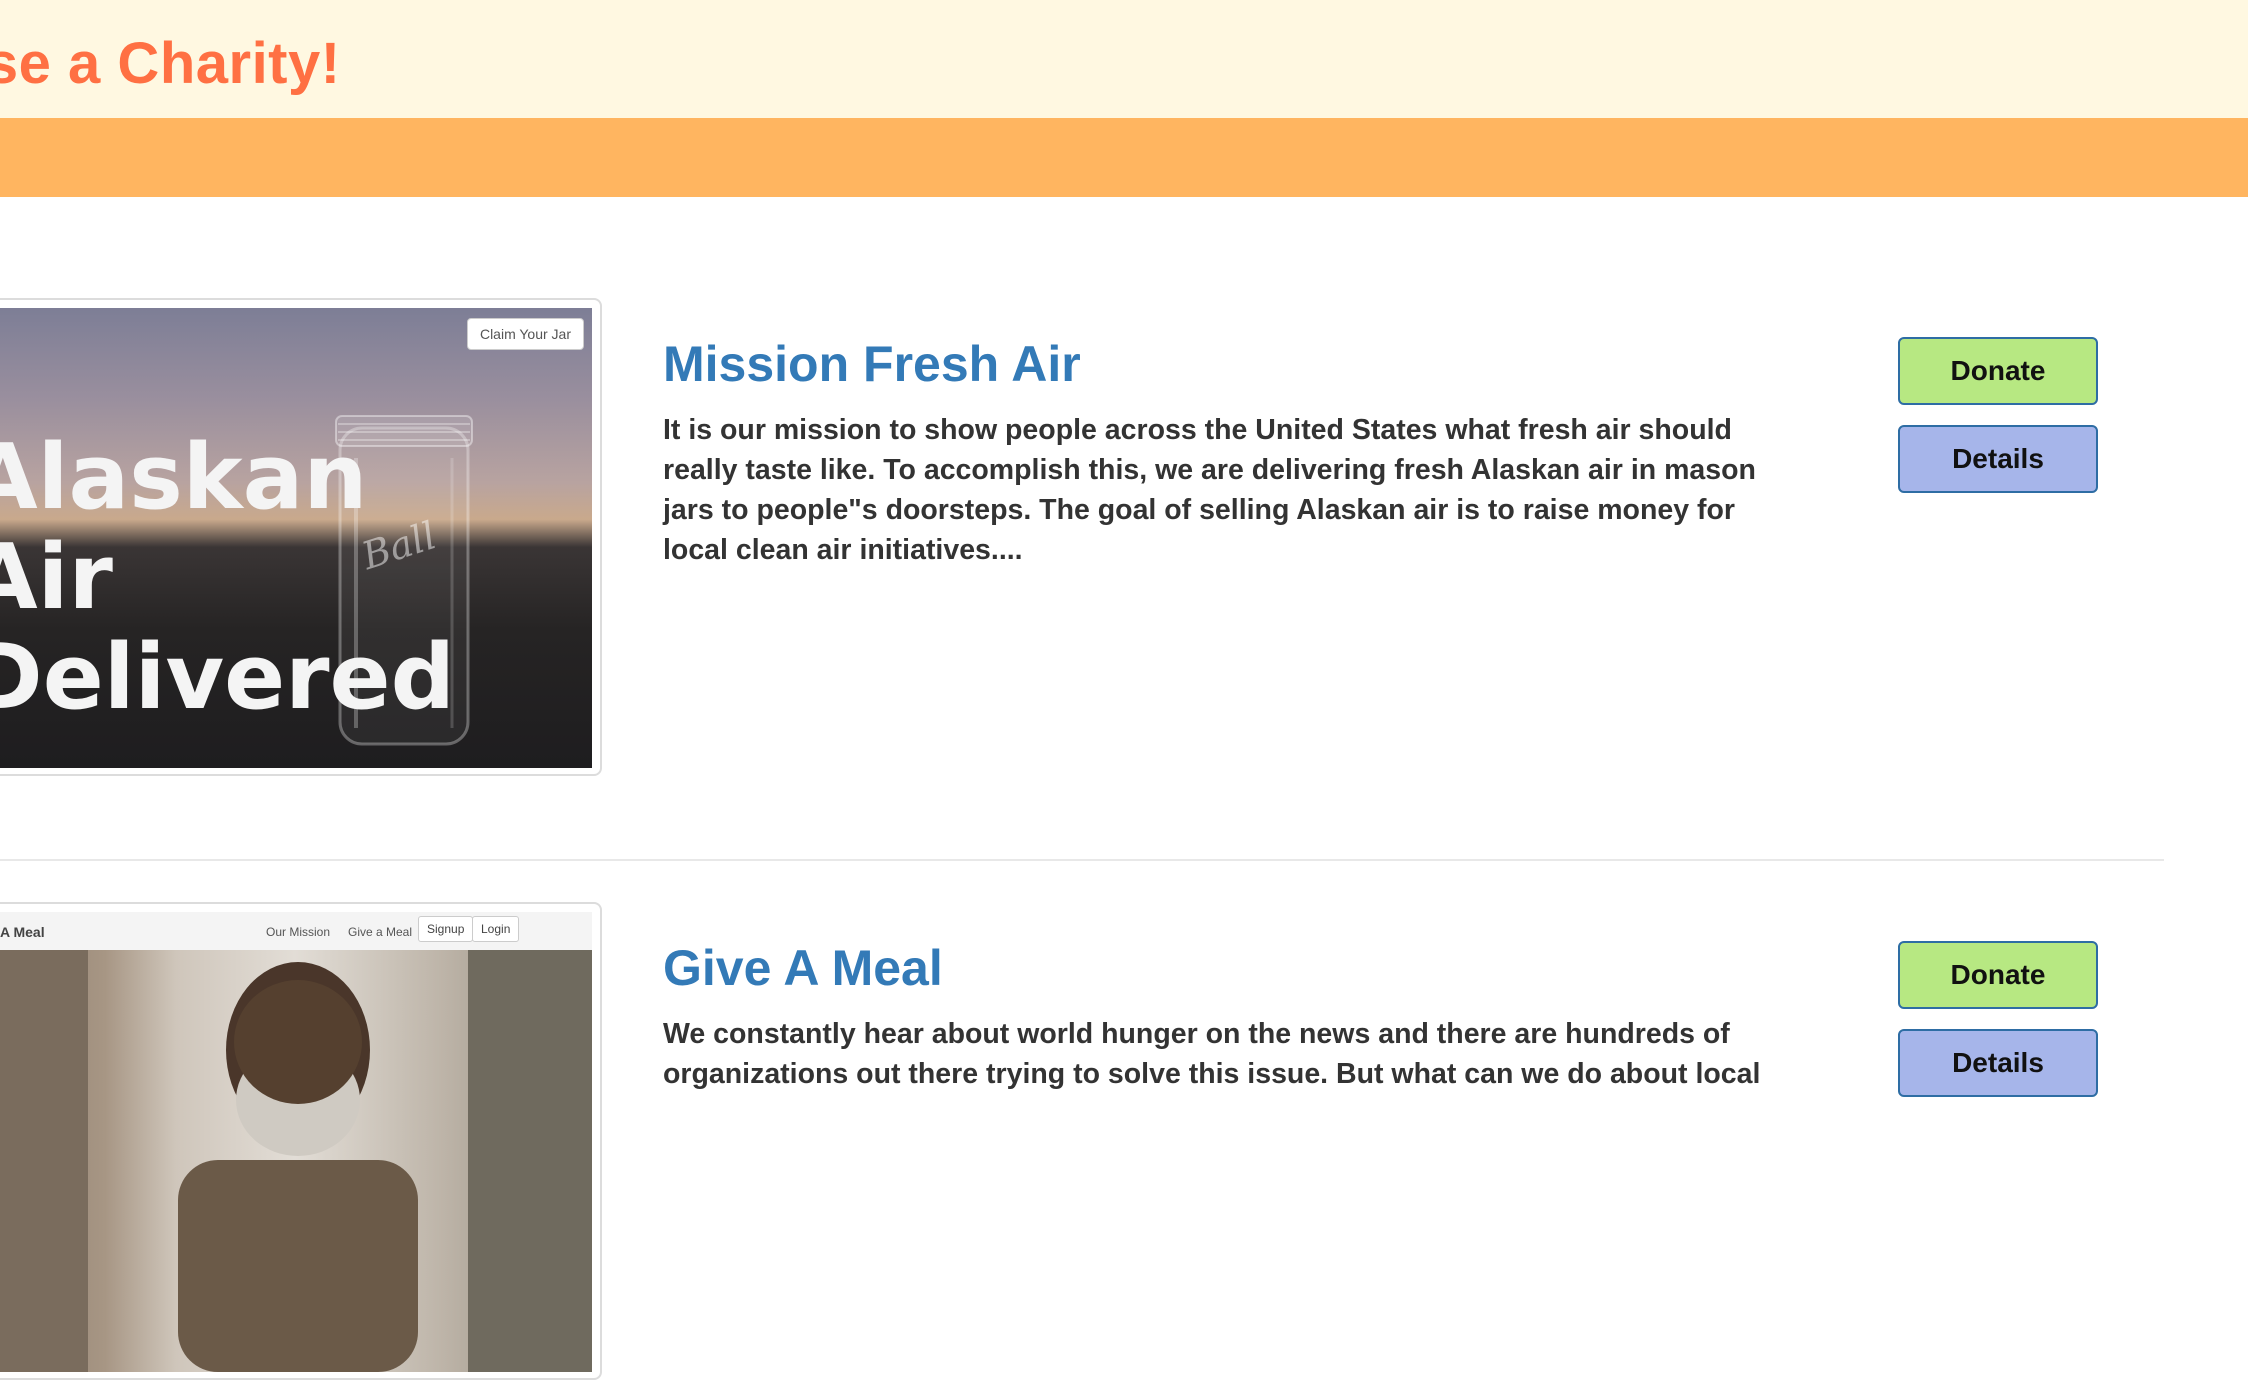 The height and width of the screenshot is (1380, 2248). I want to click on portrait-icon, so click(296, 1161).